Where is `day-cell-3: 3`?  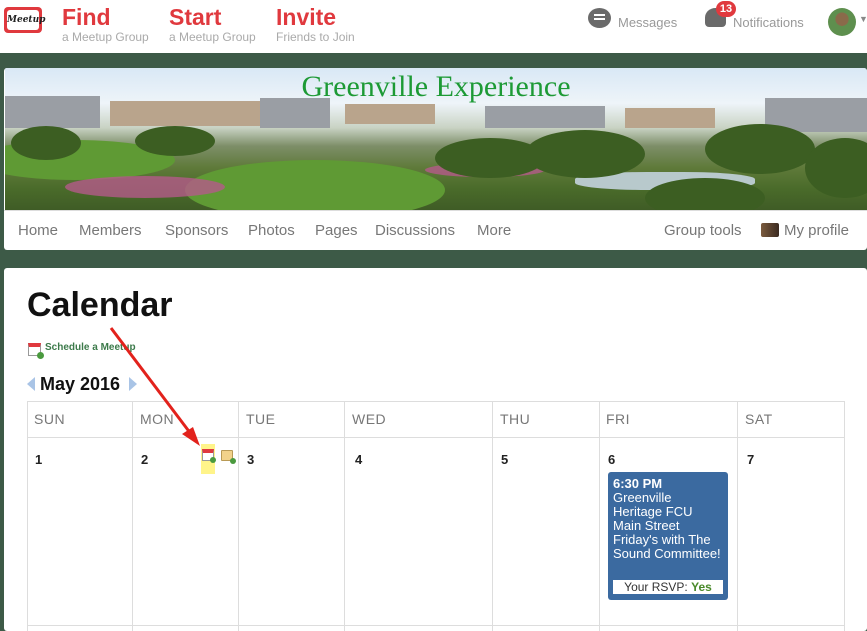 day-cell-3: 3 is located at coordinates (250, 459).